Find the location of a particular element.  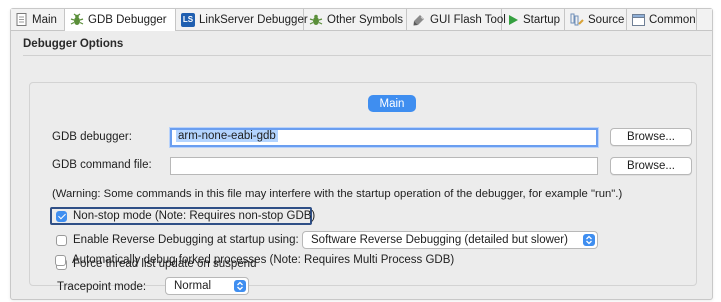

tab-linkserver-label: LinkServer Debugger is located at coordinates (253, 19).